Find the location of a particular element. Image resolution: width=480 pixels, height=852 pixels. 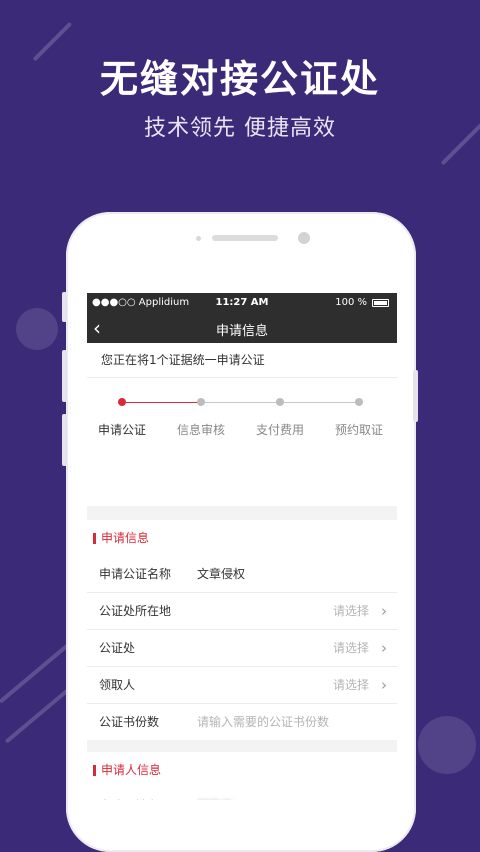

row-label: 申请公证名称 is located at coordinates (135, 574).